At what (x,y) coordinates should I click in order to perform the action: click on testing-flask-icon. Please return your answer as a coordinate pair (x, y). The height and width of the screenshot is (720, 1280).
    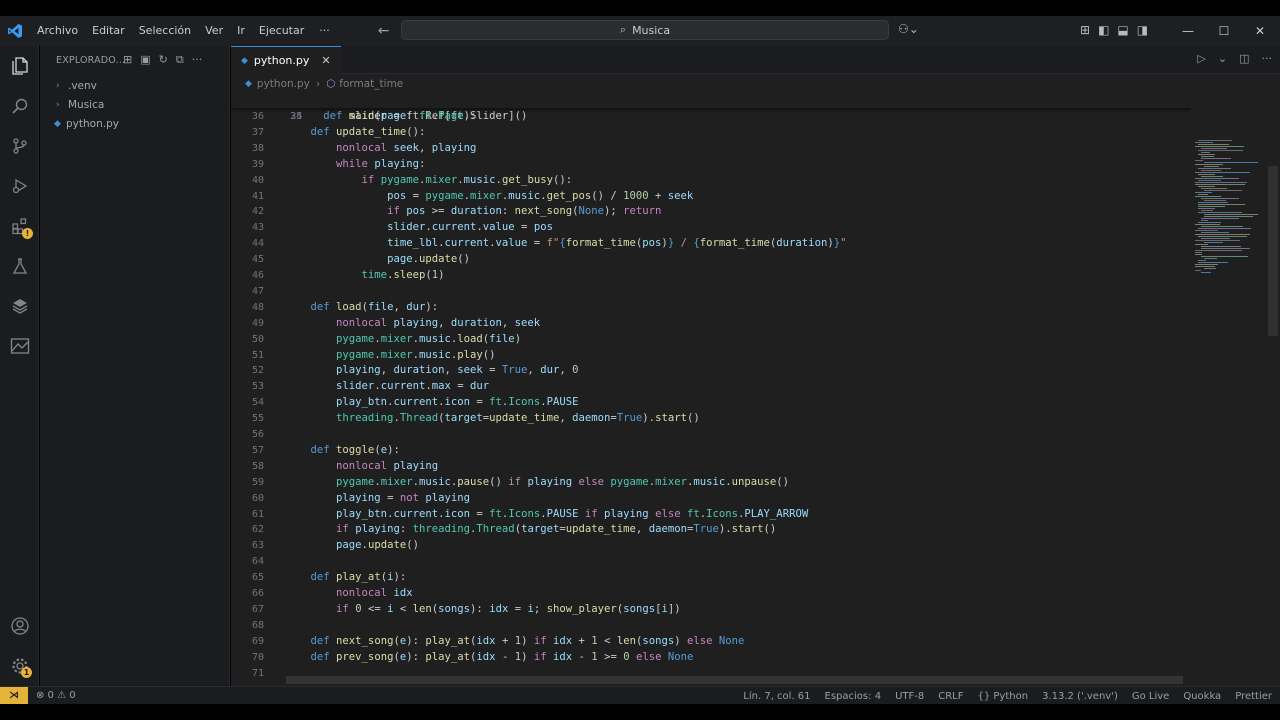
    Looking at the image, I should click on (19, 266).